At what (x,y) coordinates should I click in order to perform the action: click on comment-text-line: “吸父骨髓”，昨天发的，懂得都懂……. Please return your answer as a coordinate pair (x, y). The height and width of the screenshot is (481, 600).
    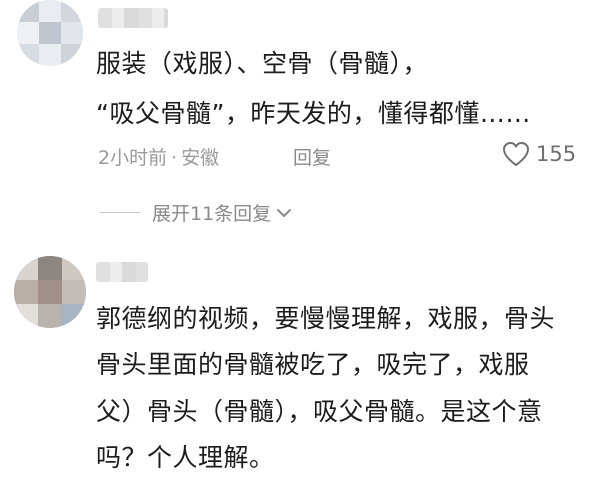
    Looking at the image, I should click on (313, 113).